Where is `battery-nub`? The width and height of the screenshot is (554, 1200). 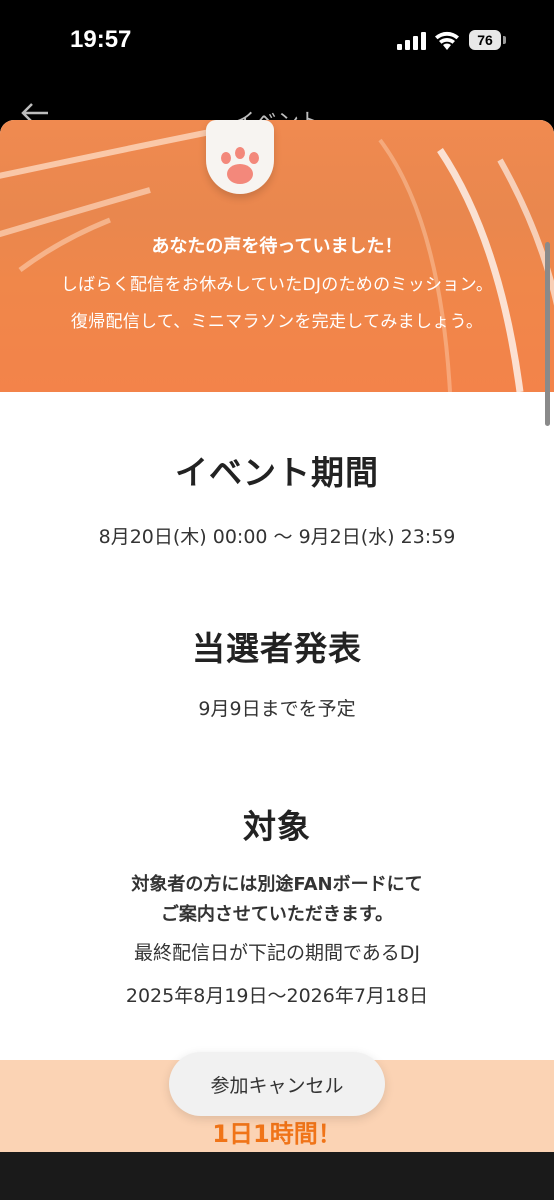
battery-nub is located at coordinates (504, 40).